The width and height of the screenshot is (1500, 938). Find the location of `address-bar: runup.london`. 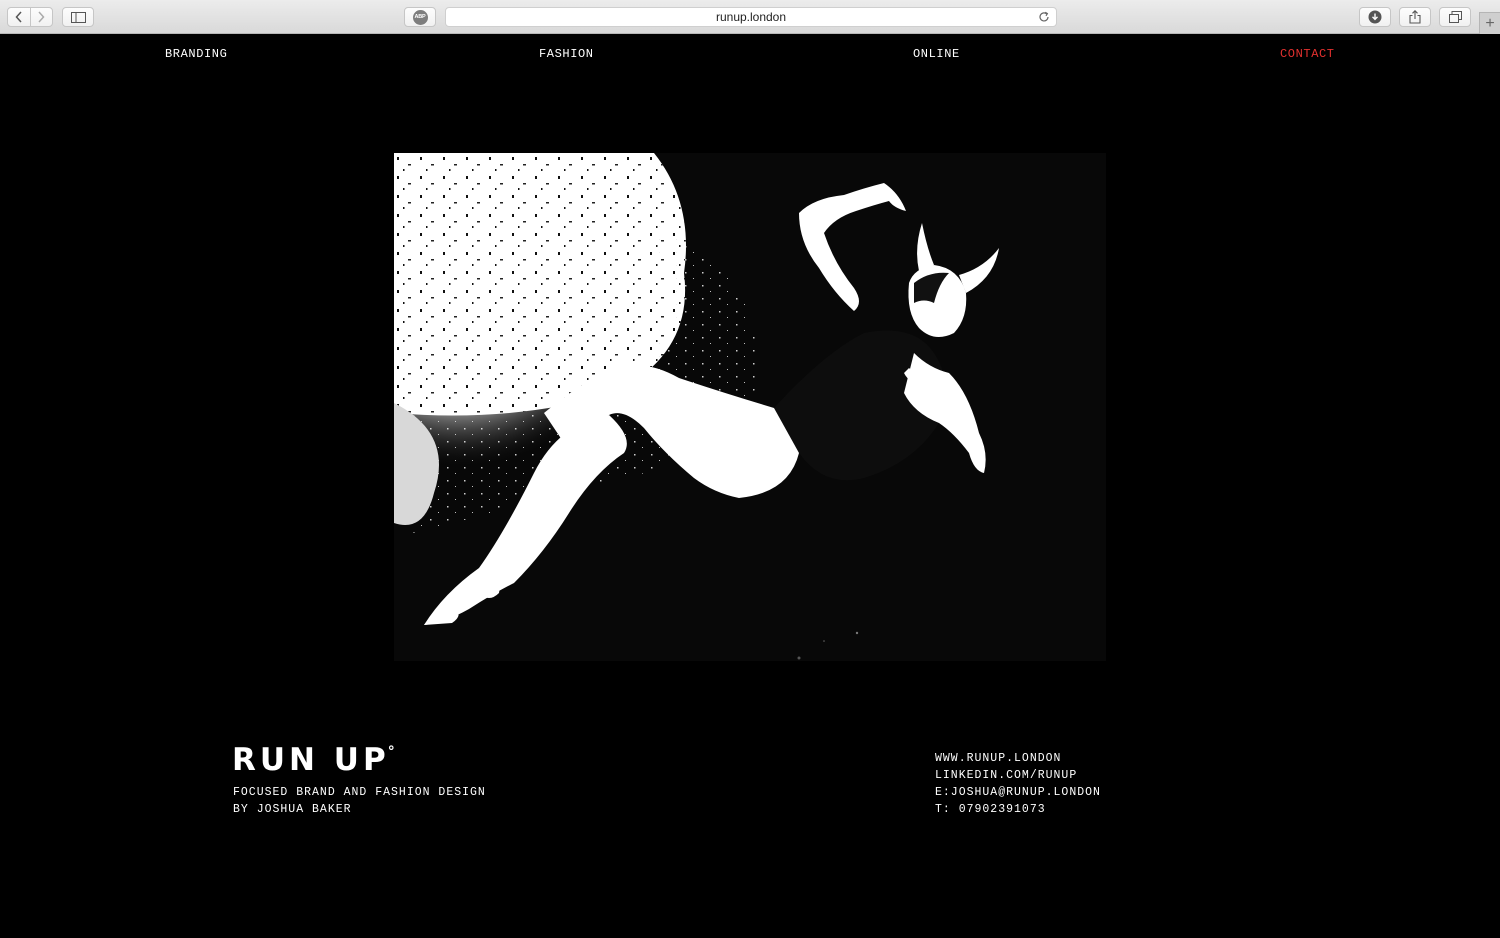

address-bar: runup.london is located at coordinates (751, 17).